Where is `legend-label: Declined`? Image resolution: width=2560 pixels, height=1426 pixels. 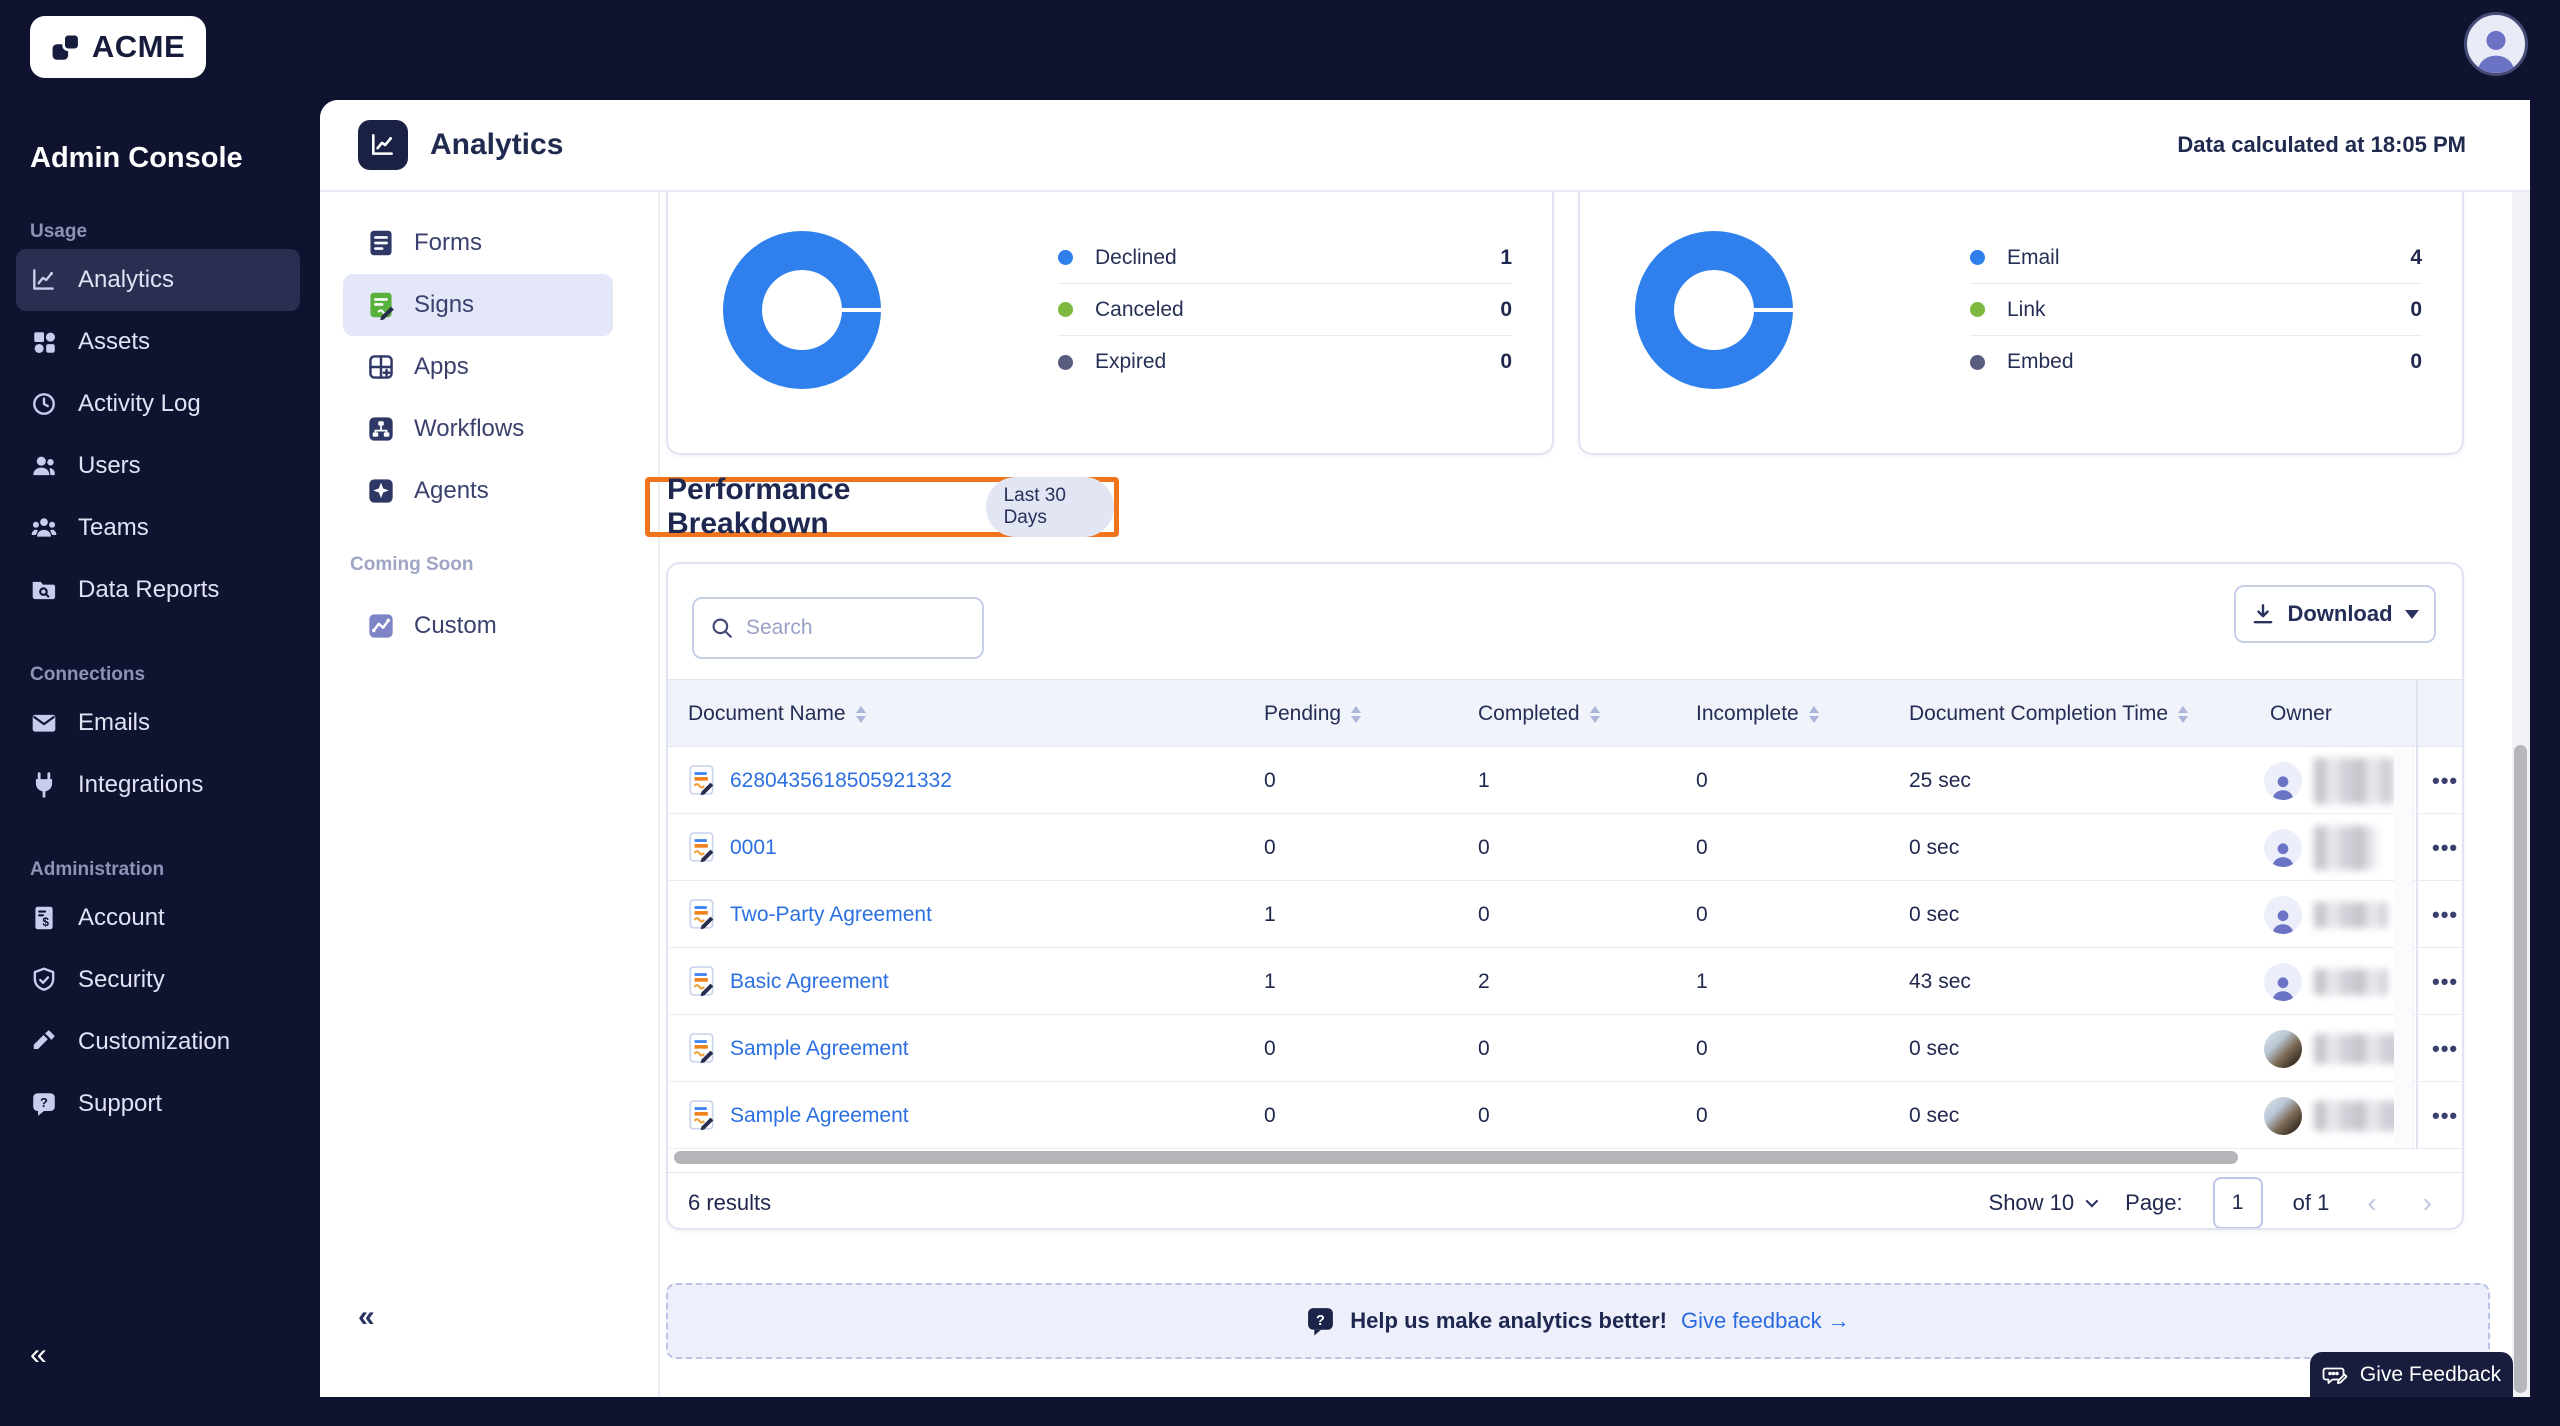 legend-label: Declined is located at coordinates (1136, 257).